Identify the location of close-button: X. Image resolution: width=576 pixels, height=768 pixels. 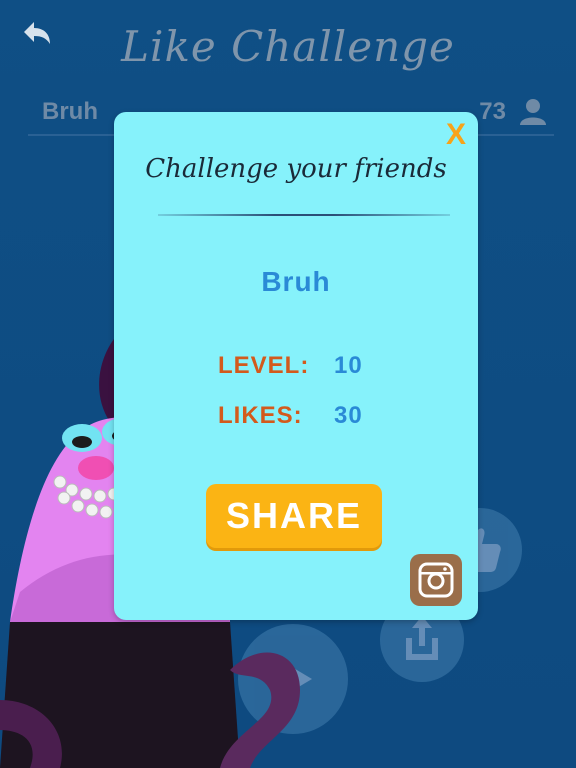
(456, 135).